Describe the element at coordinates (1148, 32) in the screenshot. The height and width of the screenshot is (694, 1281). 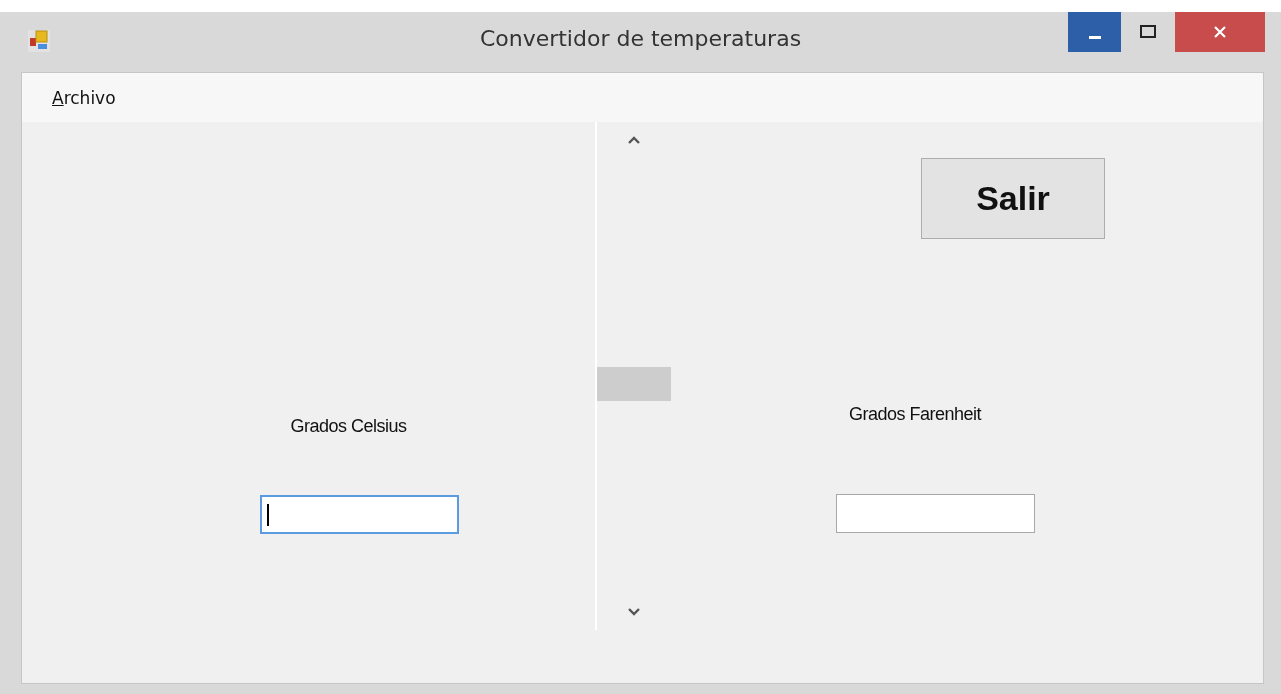
I see `maximize-icon` at that location.